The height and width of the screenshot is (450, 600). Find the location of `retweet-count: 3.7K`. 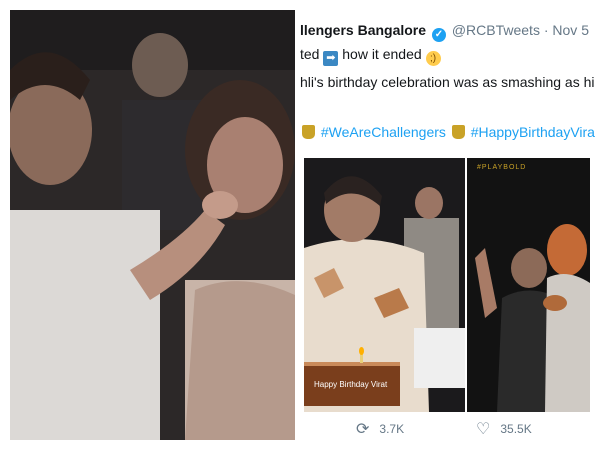

retweet-count: 3.7K is located at coordinates (392, 429).